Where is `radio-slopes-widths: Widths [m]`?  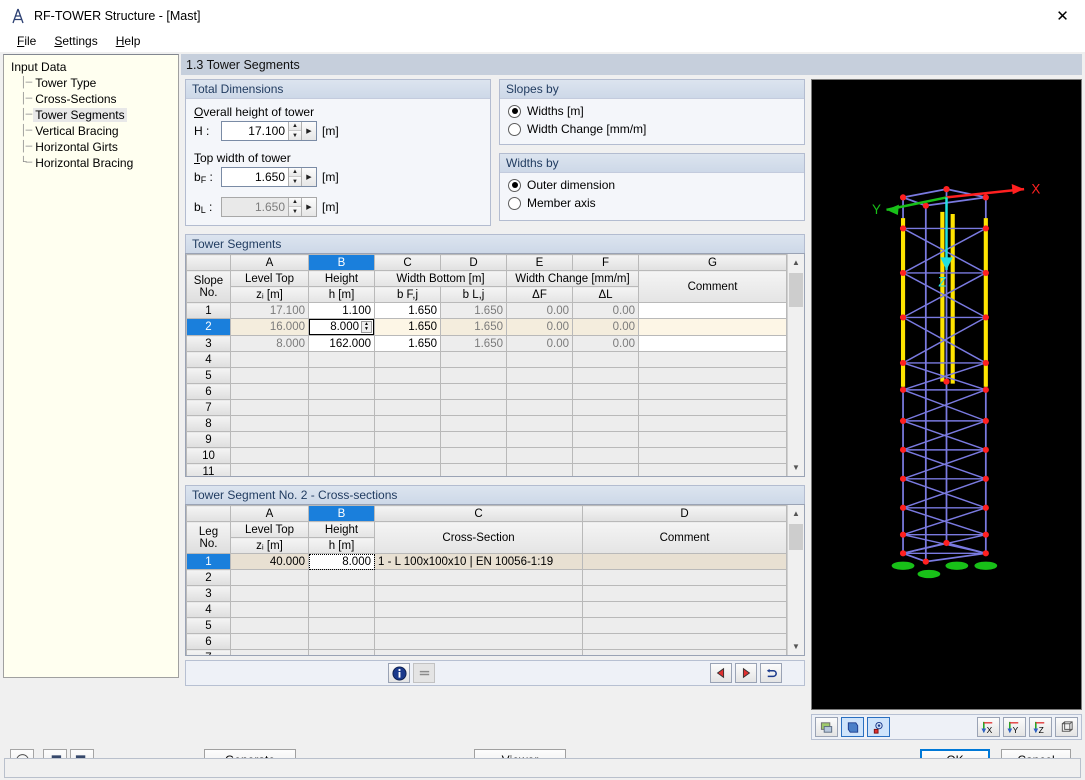 radio-slopes-widths: Widths [m] is located at coordinates (652, 111).